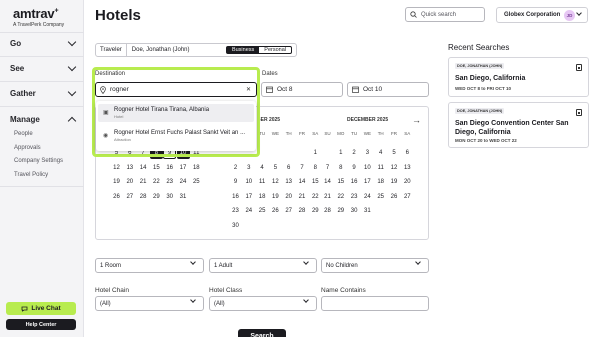  I want to click on nav-gather: Gather, so click(44, 92).